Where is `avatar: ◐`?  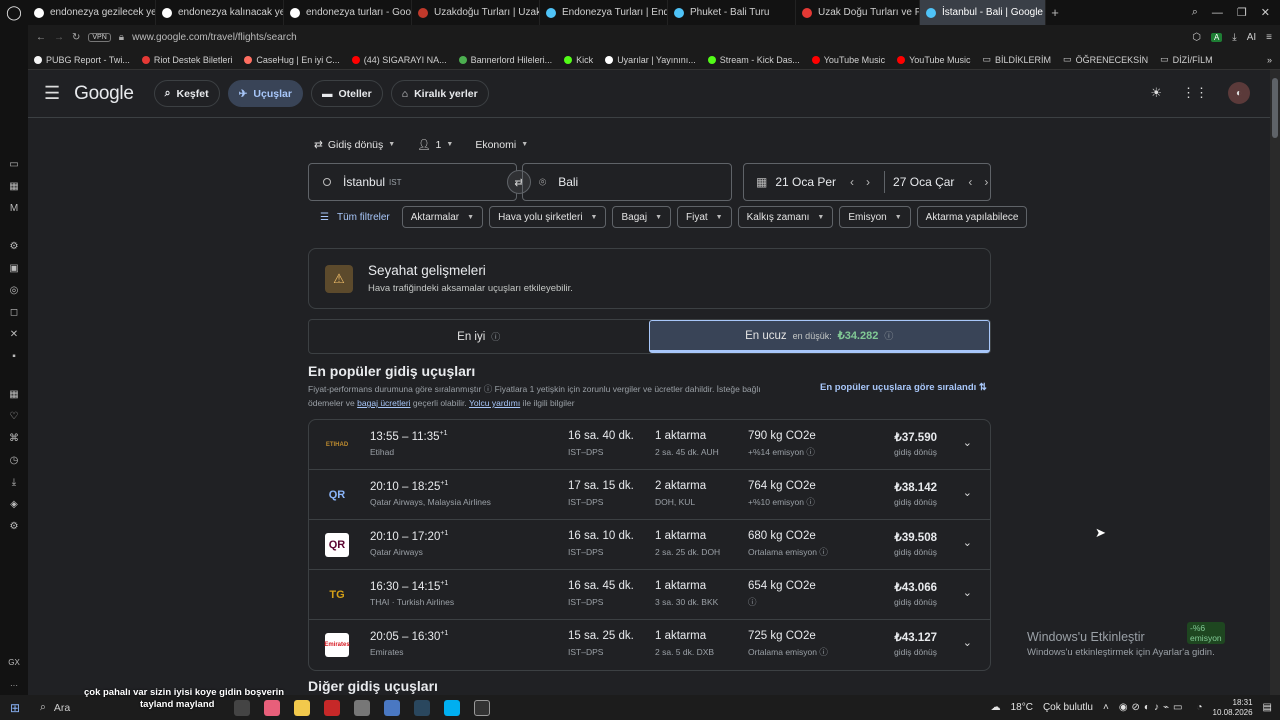
avatar: ◐ is located at coordinates (1239, 93).